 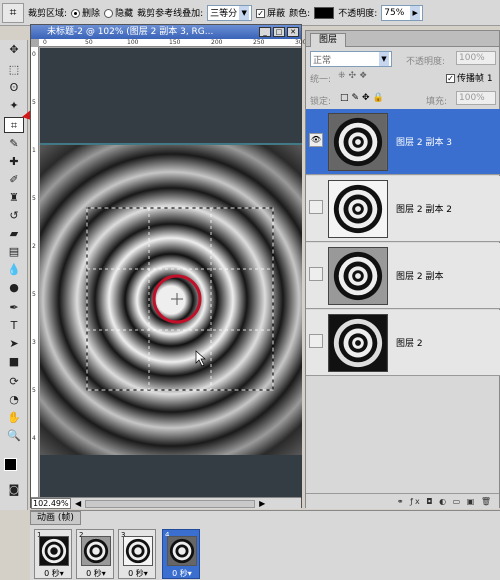 I want to click on layer-row: 图层 2 副本 2, so click(x=403, y=209).